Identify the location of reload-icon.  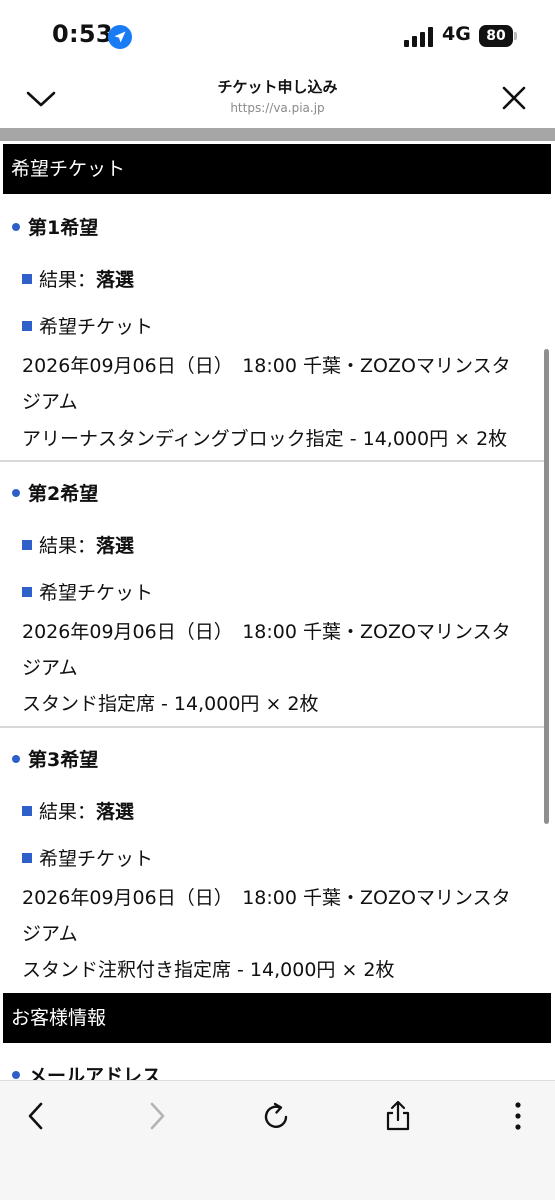
(277, 1116).